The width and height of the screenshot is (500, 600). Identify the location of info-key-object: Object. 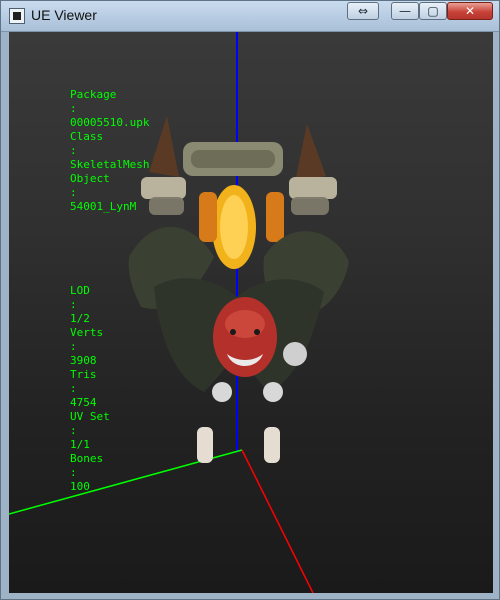
(89, 178).